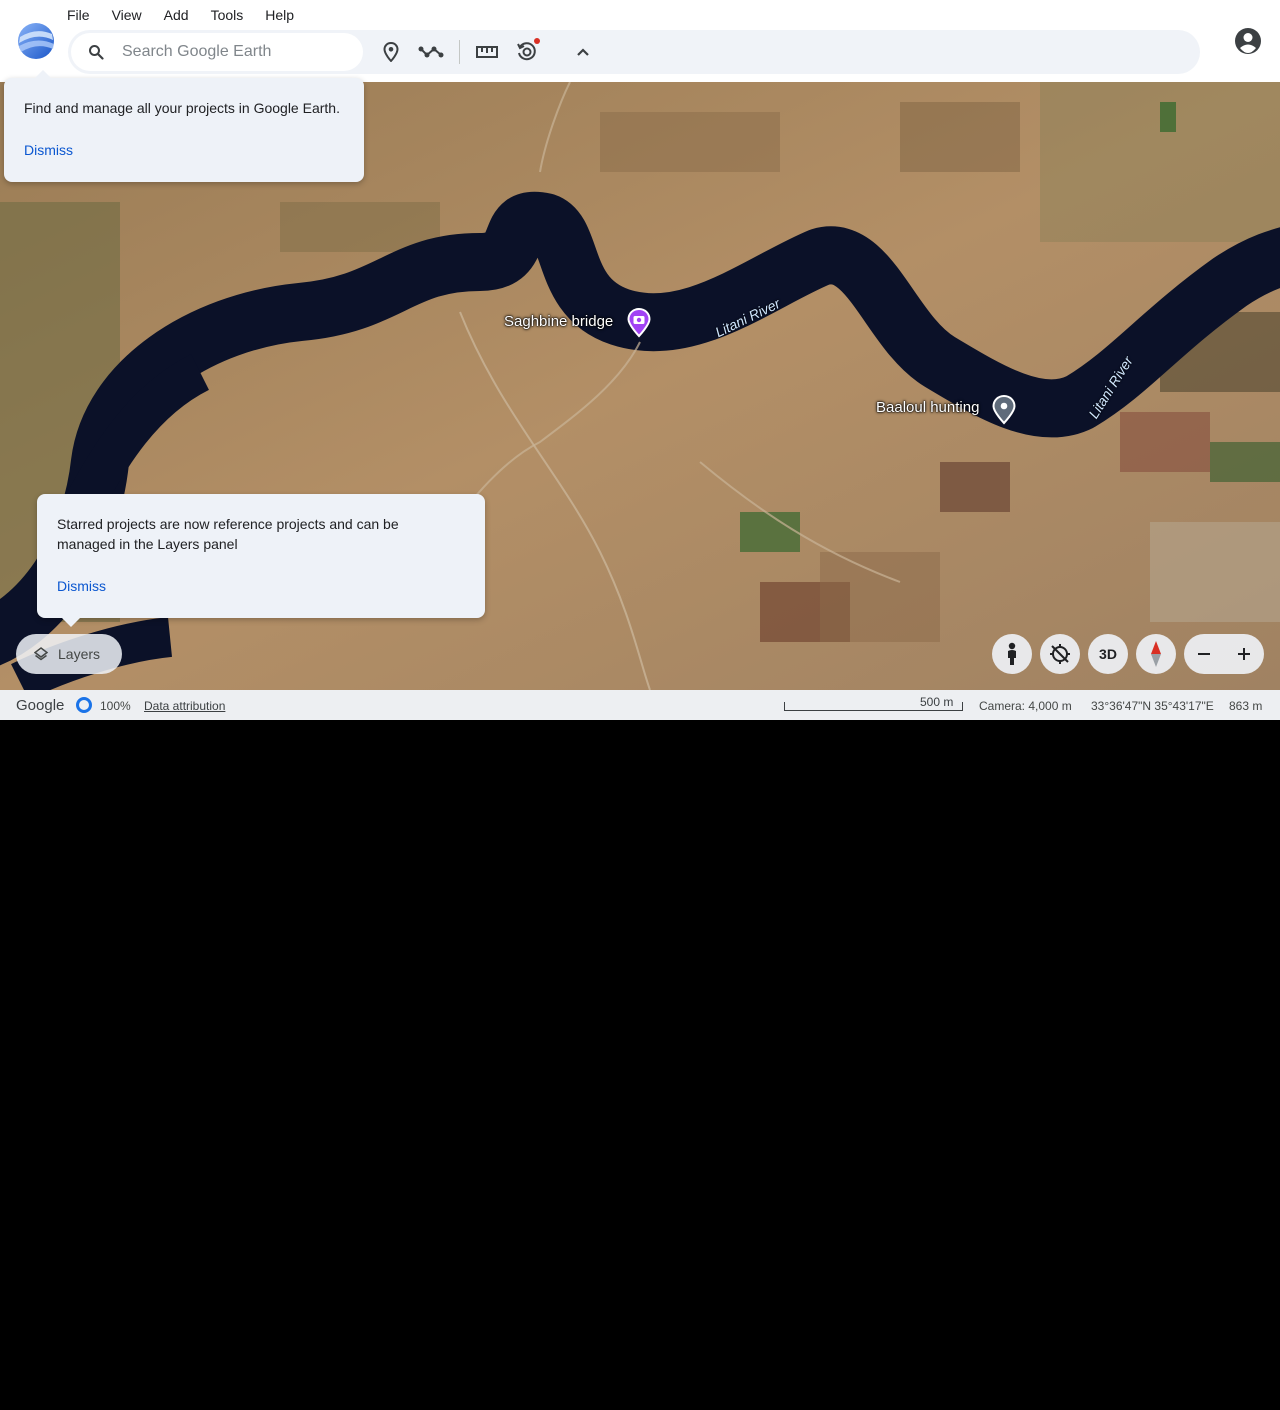  What do you see at coordinates (36, 41) in the screenshot?
I see `google-earth-logo` at bounding box center [36, 41].